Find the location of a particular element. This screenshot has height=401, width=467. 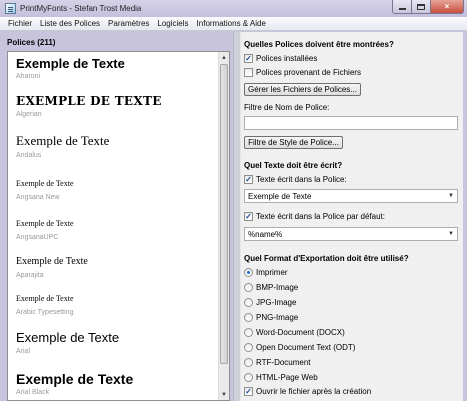

text-in-font-value: Exemple de Texte is located at coordinates (280, 196).